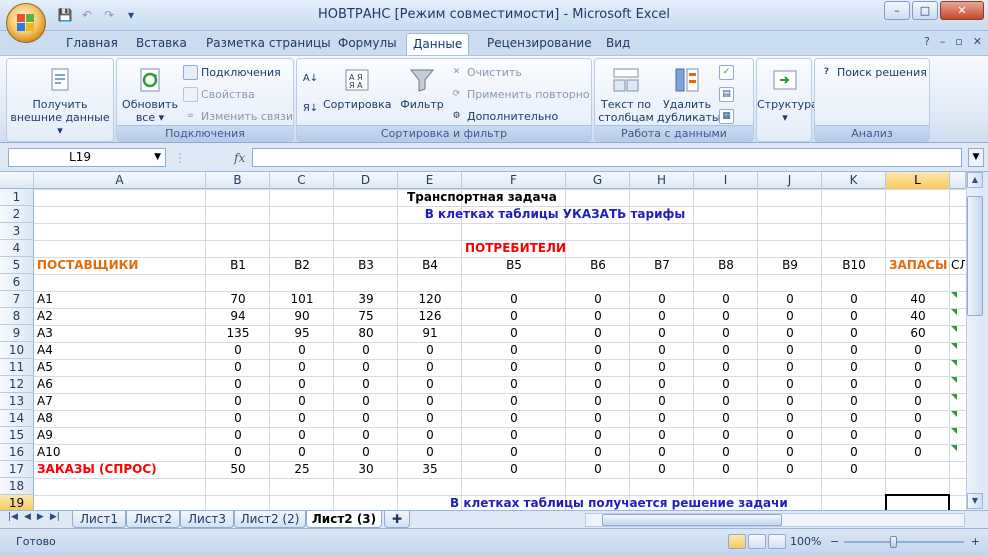 This screenshot has width=988, height=556. What do you see at coordinates (161, 44) in the screenshot?
I see `tab-insert: Вставка` at bounding box center [161, 44].